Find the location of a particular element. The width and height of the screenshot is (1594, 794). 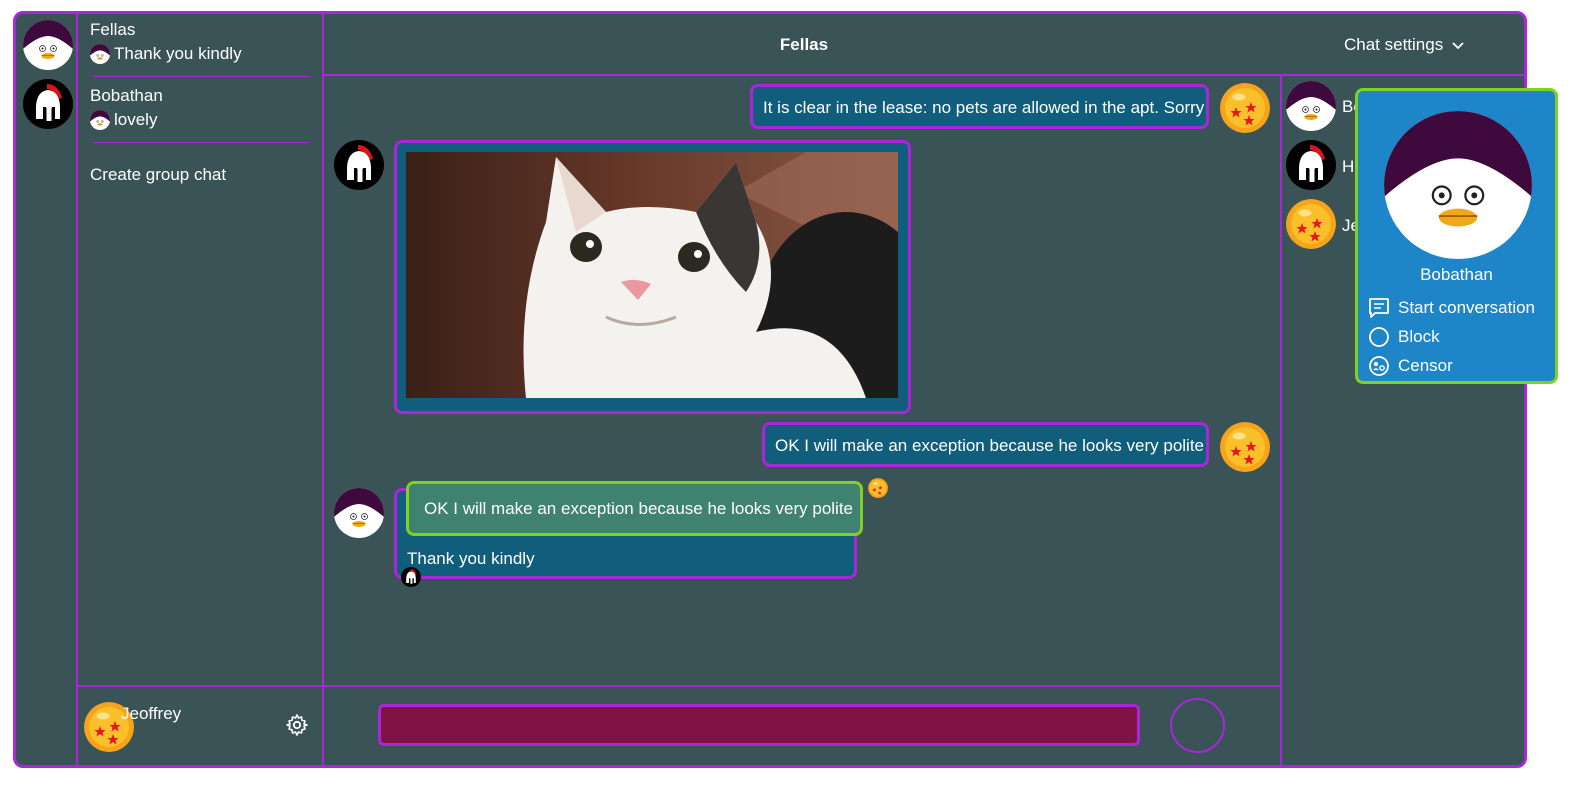

message-input is located at coordinates (759, 725).